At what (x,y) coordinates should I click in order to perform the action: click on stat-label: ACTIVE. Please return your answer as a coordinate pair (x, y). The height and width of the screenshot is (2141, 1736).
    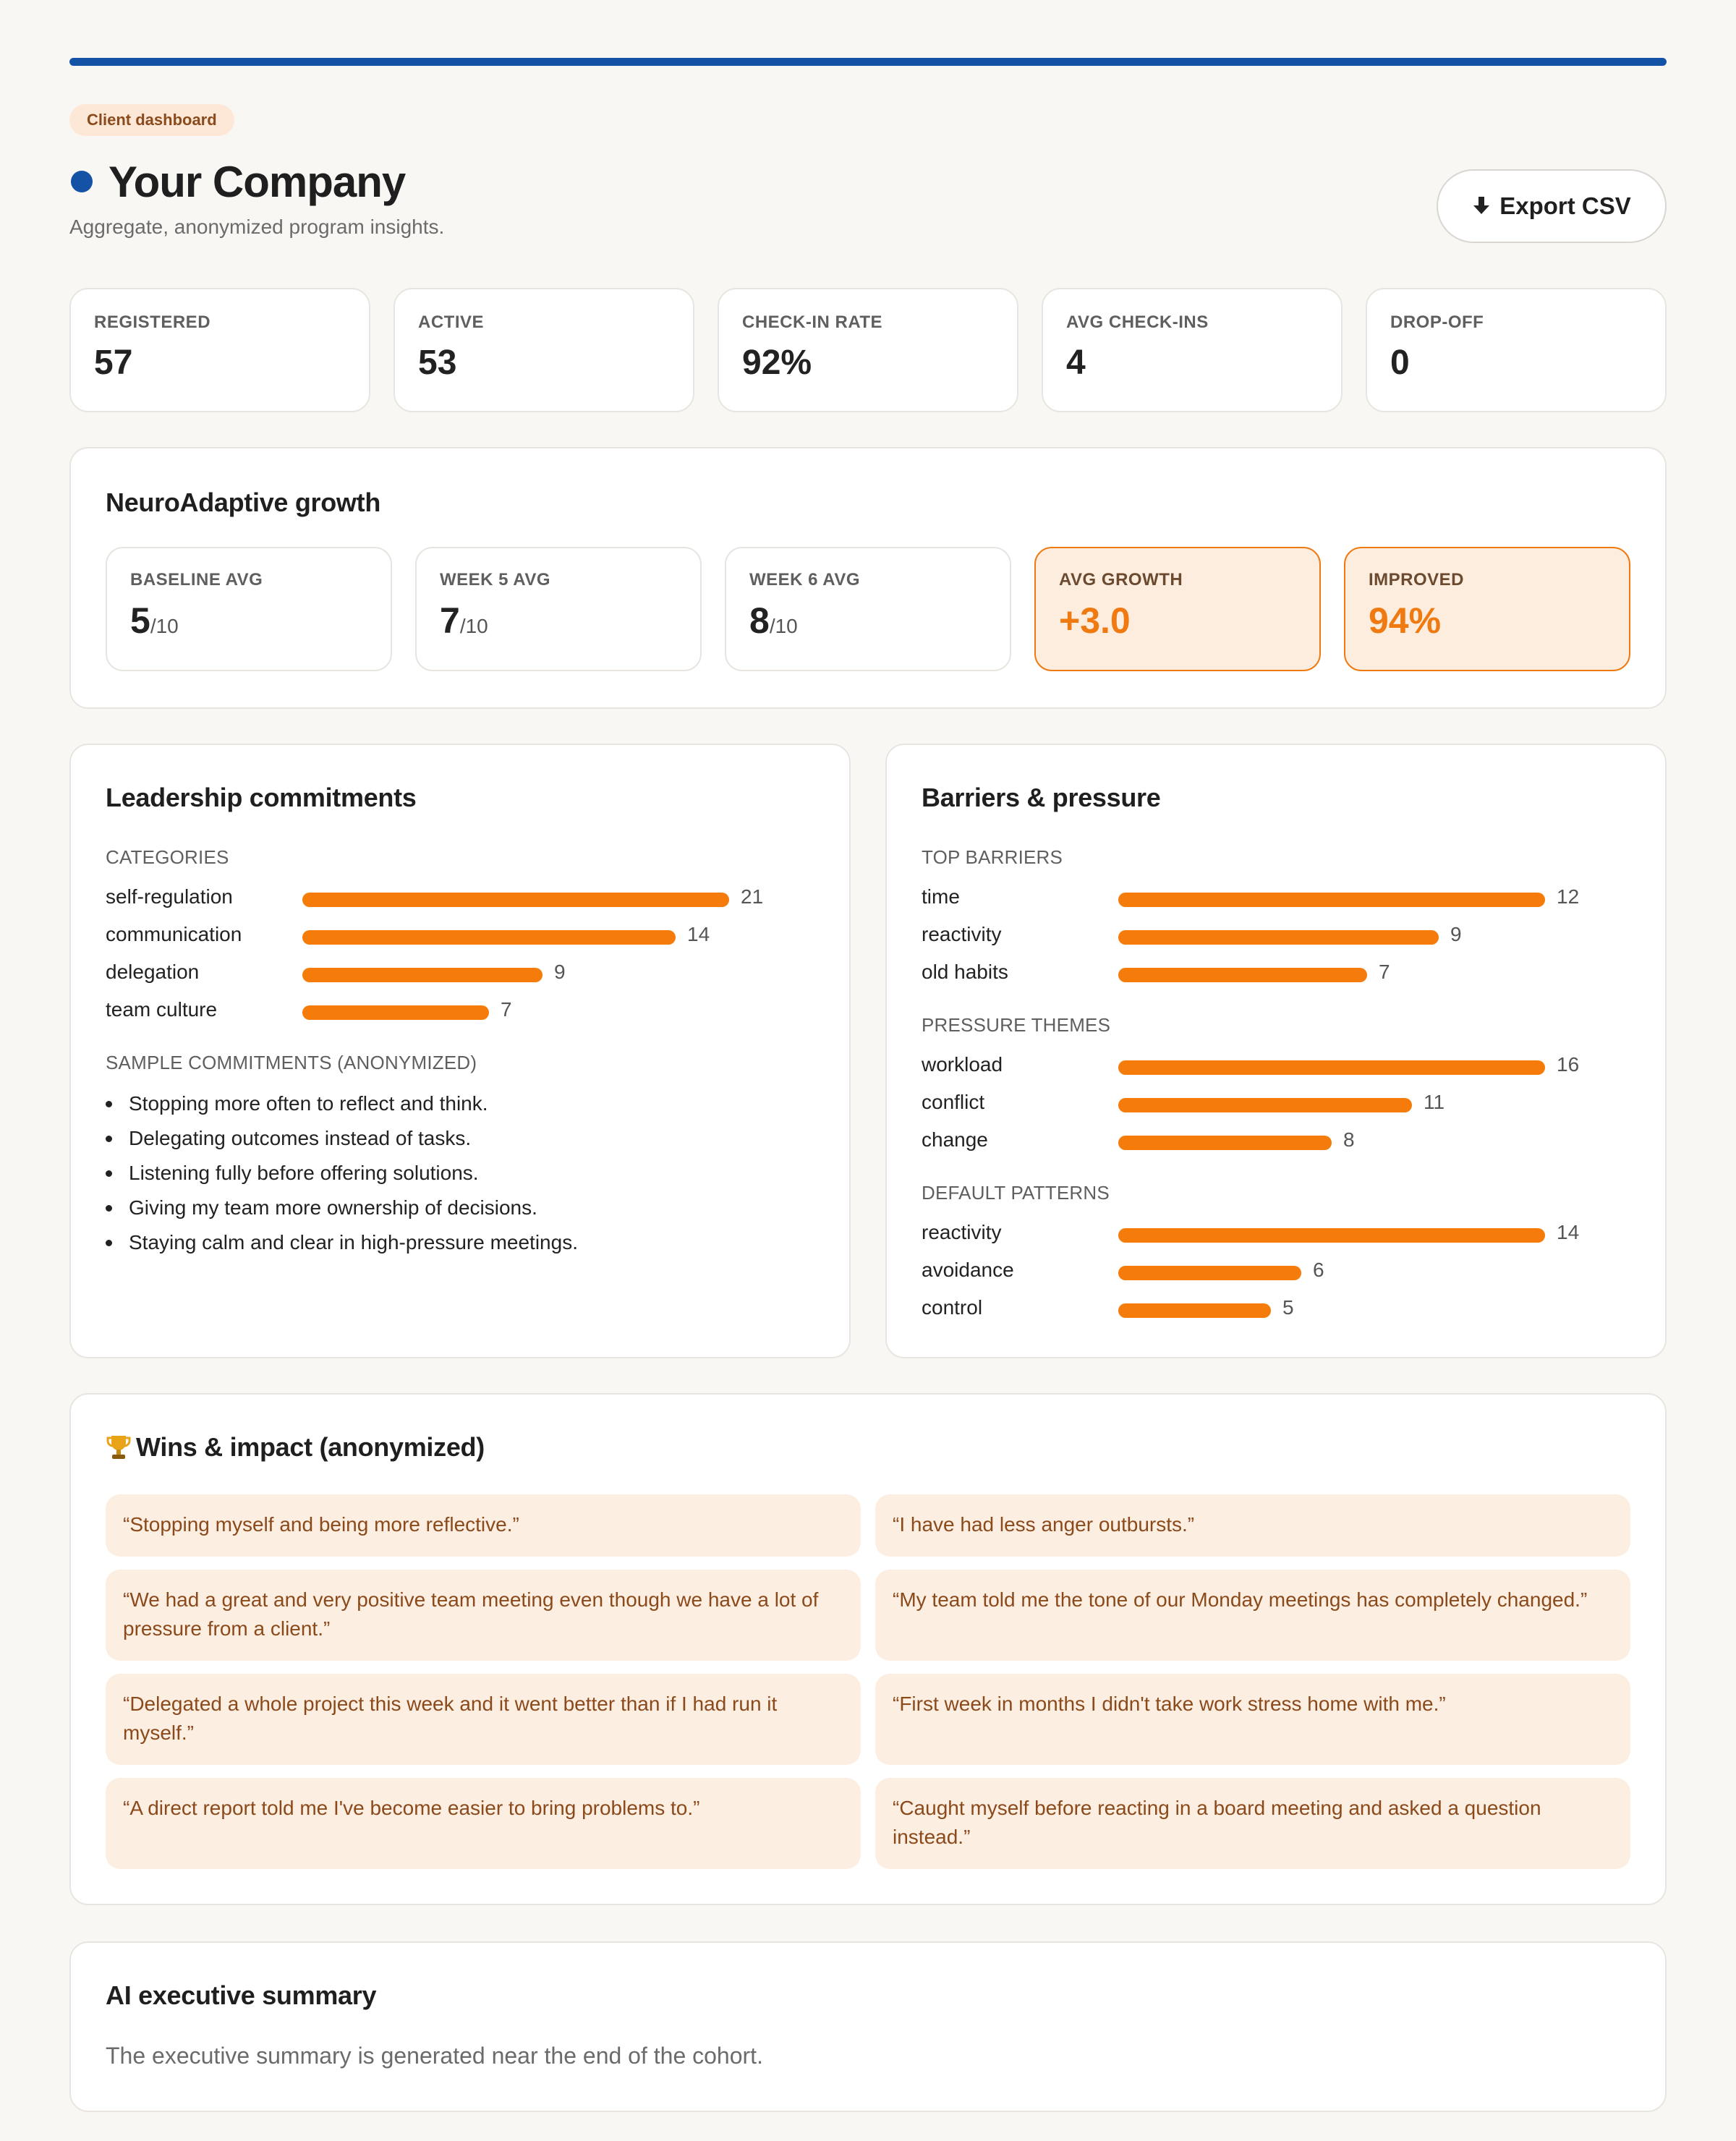
    Looking at the image, I should click on (452, 322).